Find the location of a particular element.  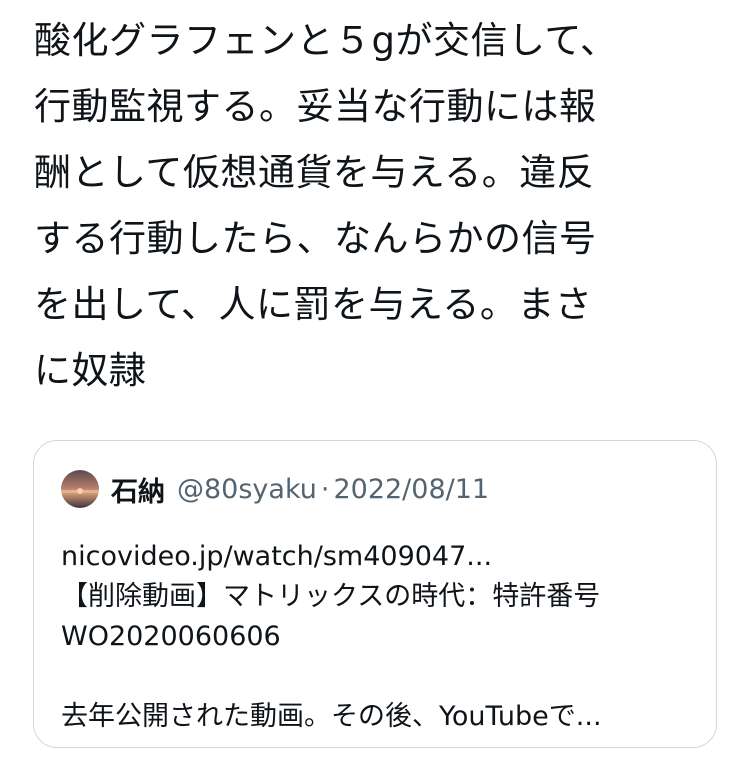

quoted-tweet-date: 2022/08/11 is located at coordinates (411, 489).